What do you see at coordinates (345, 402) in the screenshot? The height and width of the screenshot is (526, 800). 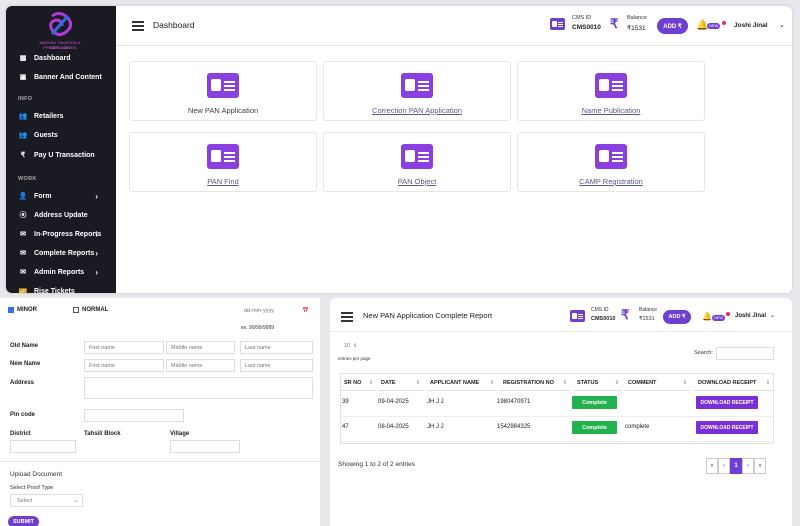 I see `cell-sr: 39` at bounding box center [345, 402].